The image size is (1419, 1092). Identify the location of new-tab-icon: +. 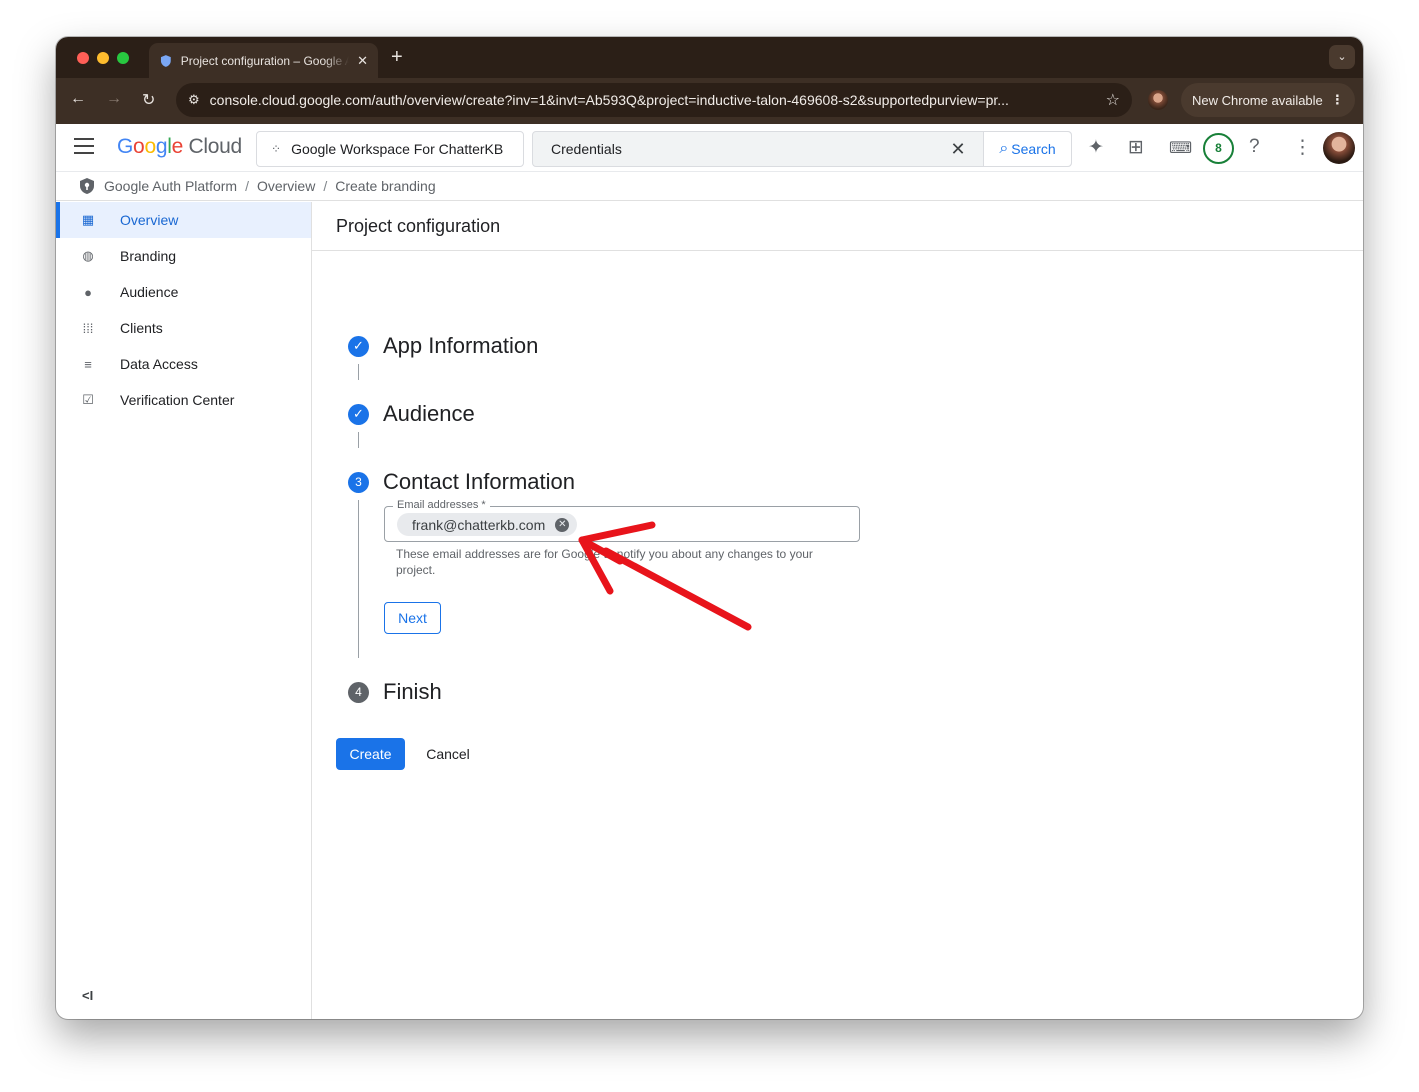
(397, 57).